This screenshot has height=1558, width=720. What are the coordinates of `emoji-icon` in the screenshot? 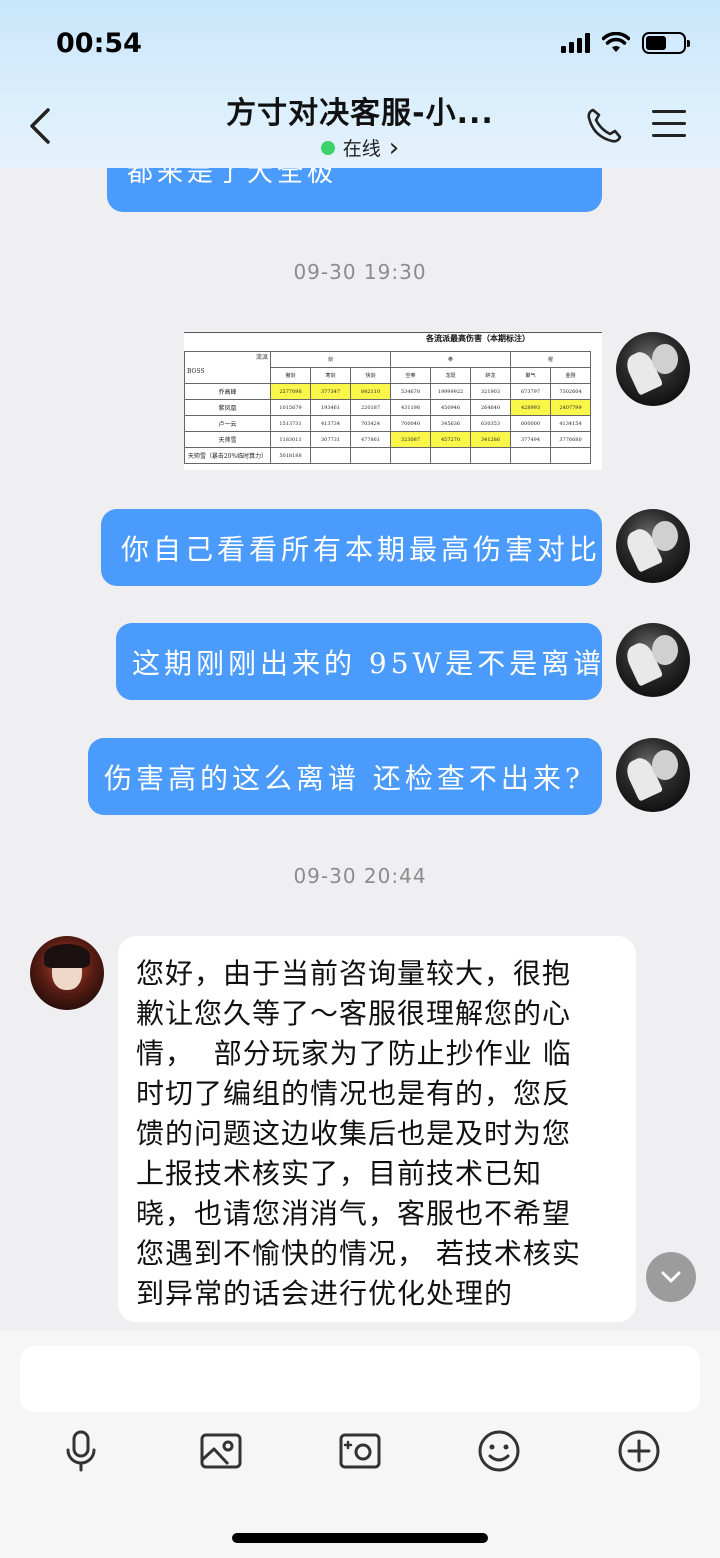 It's located at (499, 1451).